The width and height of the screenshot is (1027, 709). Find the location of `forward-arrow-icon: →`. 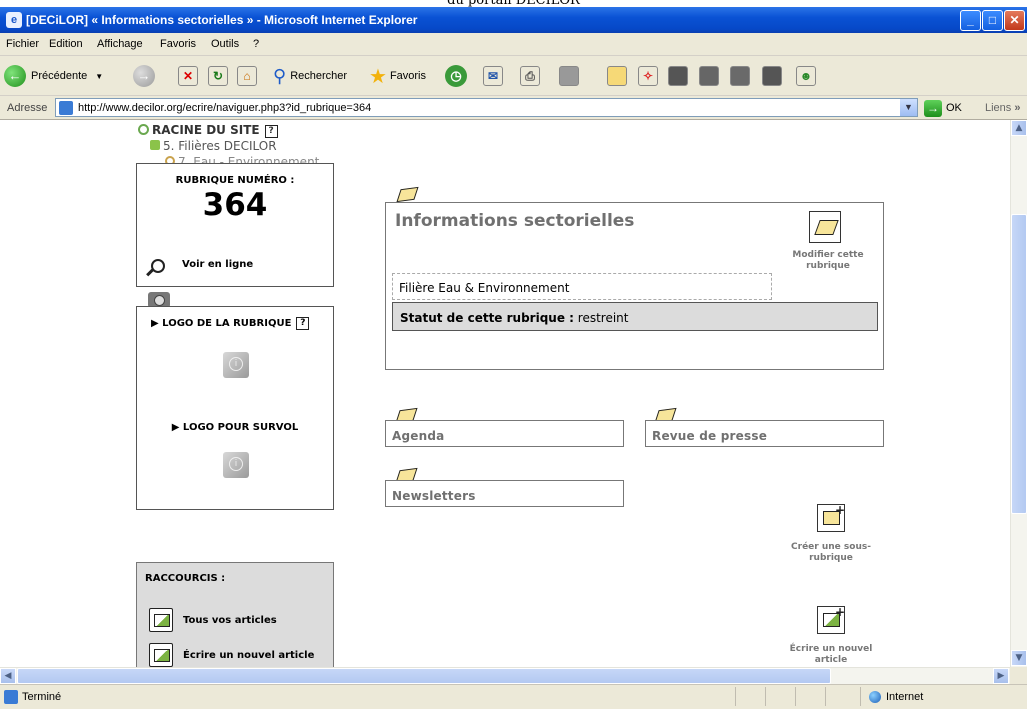

forward-arrow-icon: → is located at coordinates (144, 76).